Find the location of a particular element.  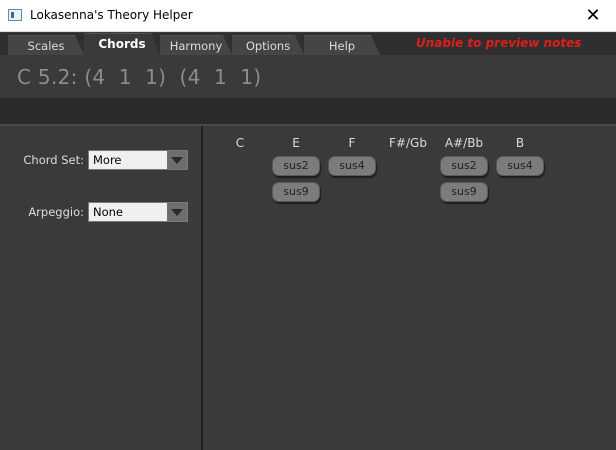

chord-button-asbb-sus2: sus2 is located at coordinates (464, 166).